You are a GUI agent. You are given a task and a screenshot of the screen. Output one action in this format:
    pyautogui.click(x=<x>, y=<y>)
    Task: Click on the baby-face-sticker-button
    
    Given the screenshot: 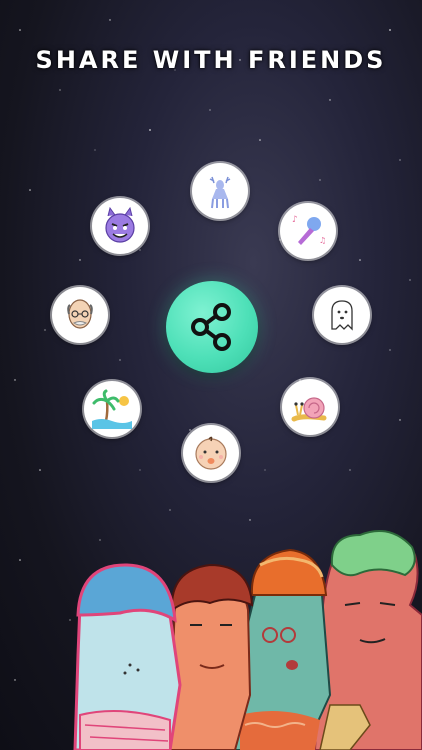 What is the action you would take?
    pyautogui.click(x=211, y=453)
    